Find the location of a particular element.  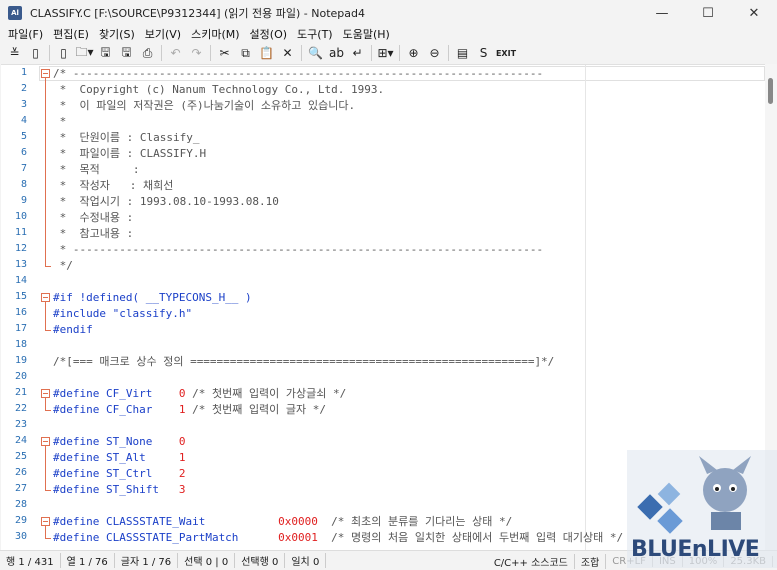

status-zoom: 100% is located at coordinates (704, 561).